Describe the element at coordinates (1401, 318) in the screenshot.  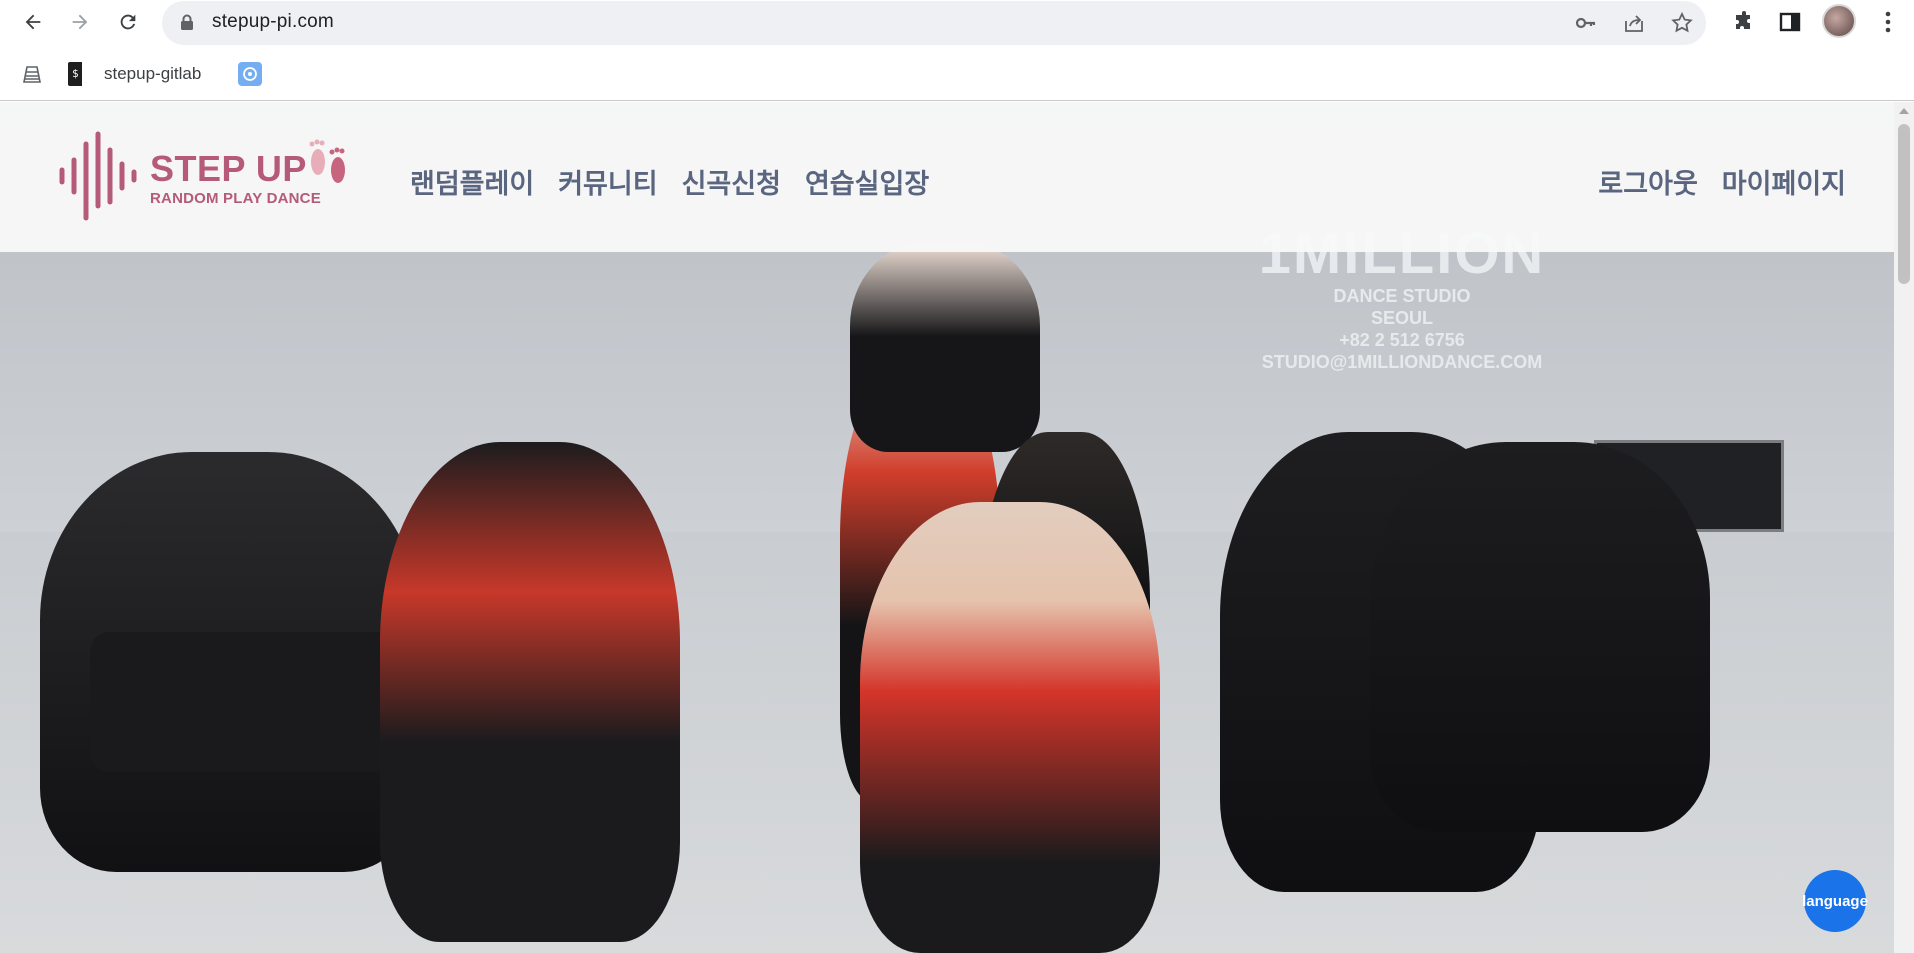
I see `wall-line2: SEOUL` at that location.